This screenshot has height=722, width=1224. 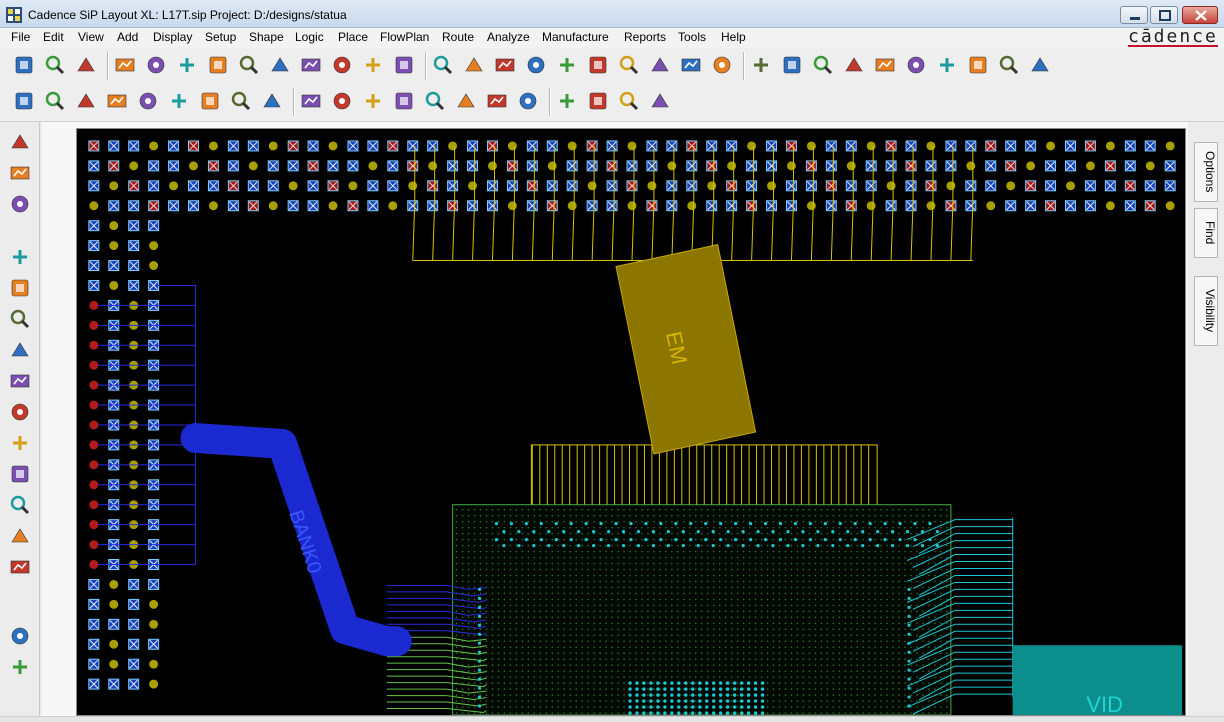 I want to click on save-button, so click(x=86, y=65).